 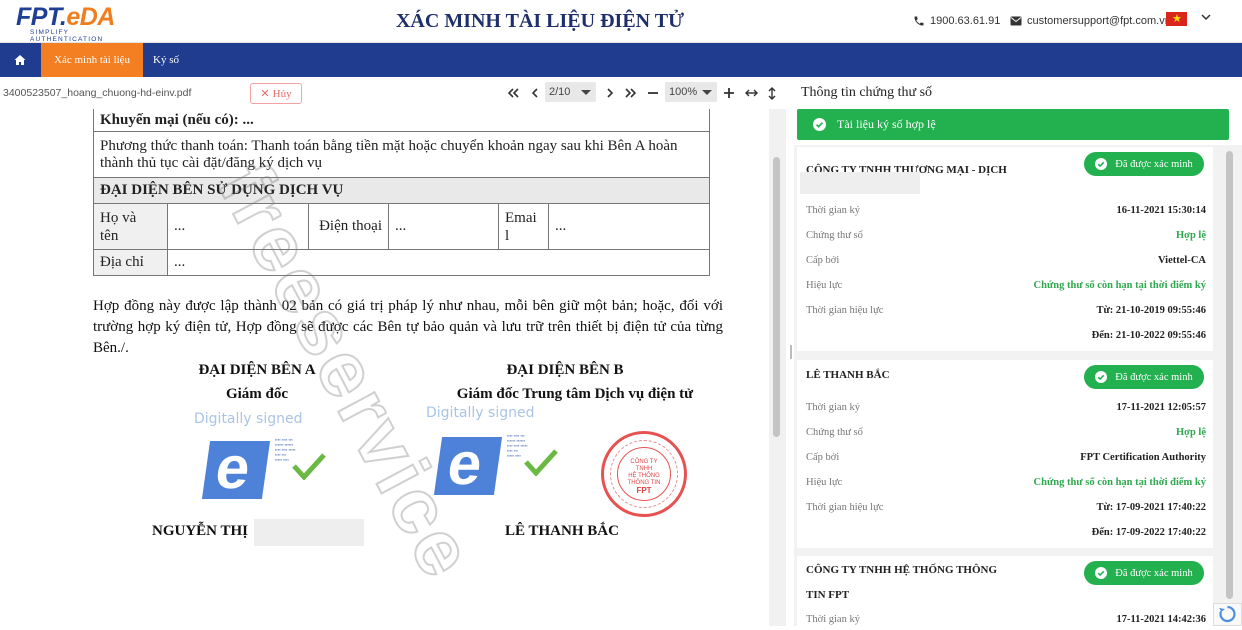 What do you see at coordinates (565, 370) in the screenshot?
I see `party-b-title: ĐẠI DIỆN BÊN B` at bounding box center [565, 370].